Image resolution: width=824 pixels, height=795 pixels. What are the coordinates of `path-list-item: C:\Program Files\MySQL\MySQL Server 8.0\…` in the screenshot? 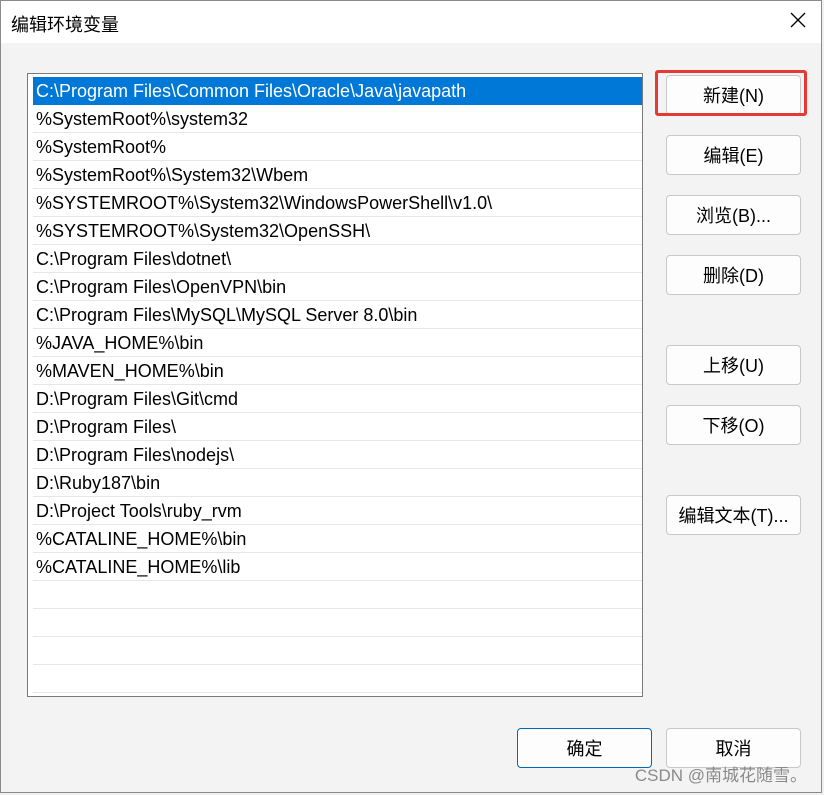 It's located at (337, 315).